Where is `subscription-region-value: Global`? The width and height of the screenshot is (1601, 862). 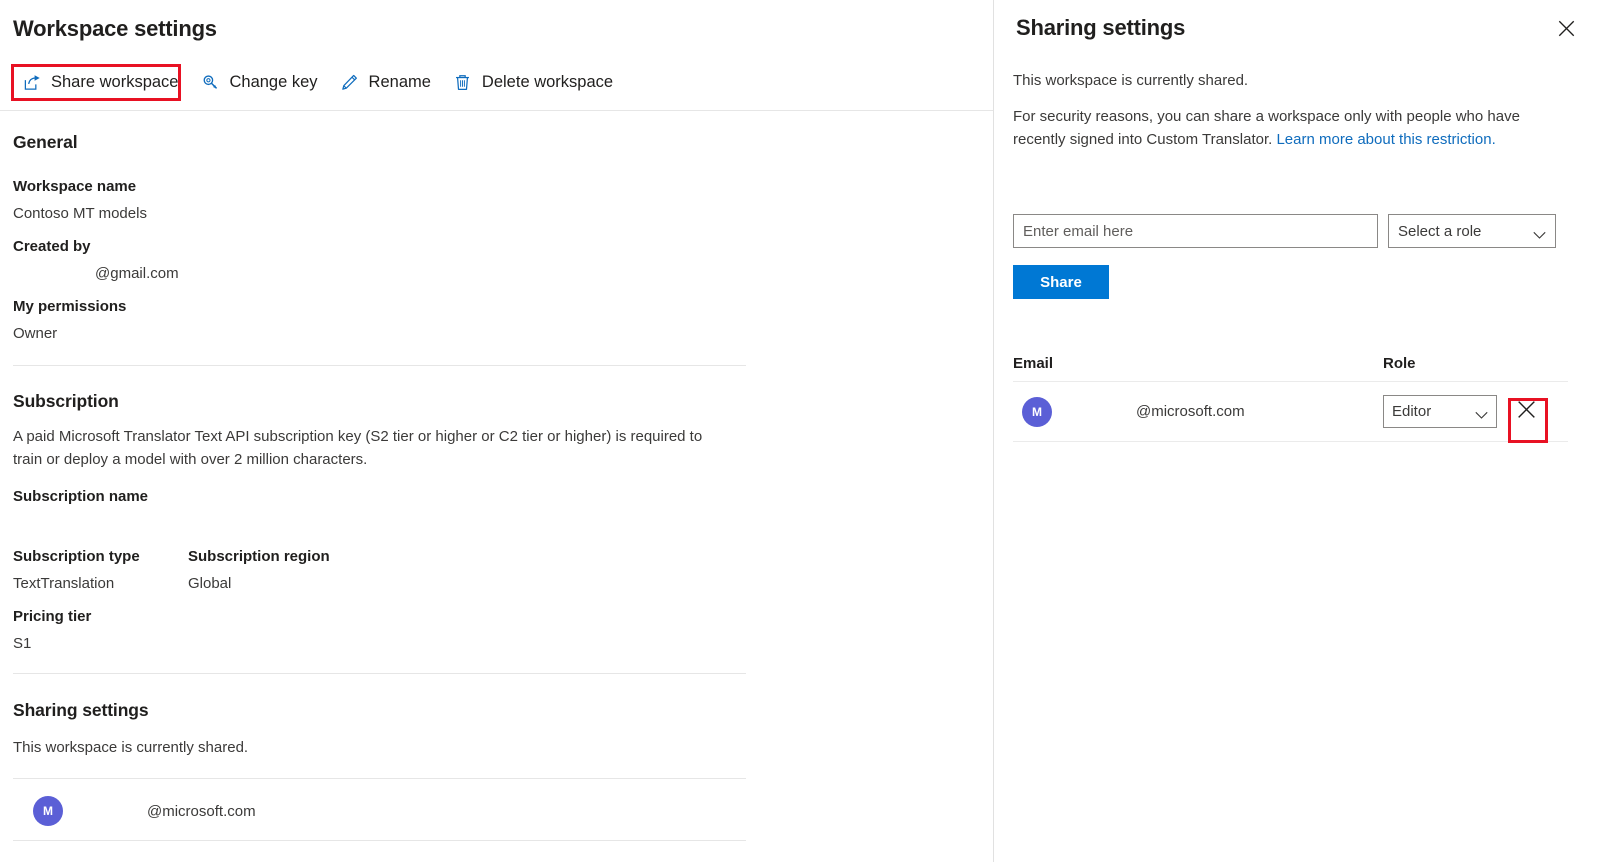 subscription-region-value: Global is located at coordinates (210, 583).